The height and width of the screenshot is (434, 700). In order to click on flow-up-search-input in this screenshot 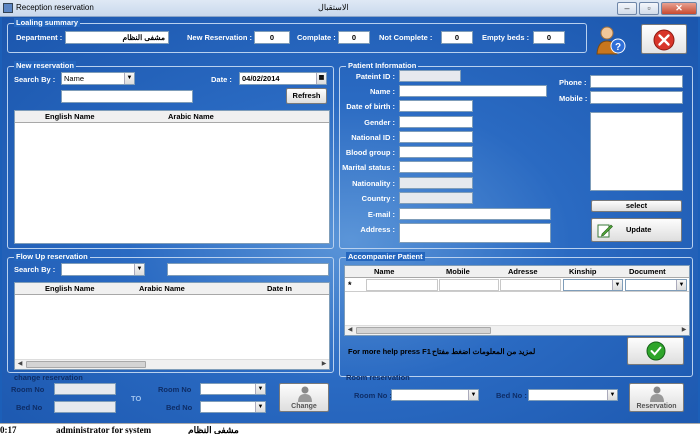, I will do `click(248, 269)`.